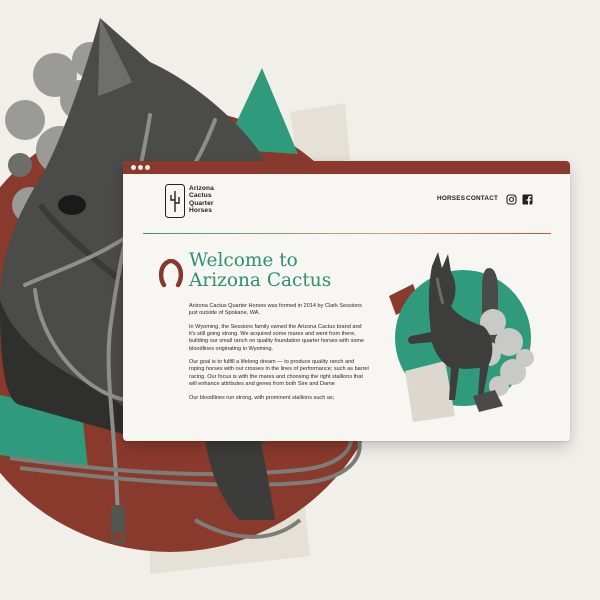 The height and width of the screenshot is (600, 600). Describe the element at coordinates (201, 203) in the screenshot. I see `logo-line: Quarter` at that location.